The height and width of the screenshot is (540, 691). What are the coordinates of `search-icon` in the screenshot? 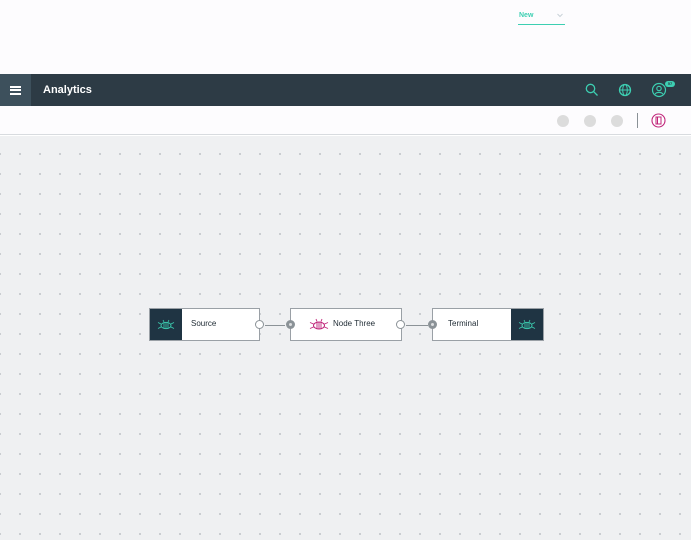 It's located at (592, 90).